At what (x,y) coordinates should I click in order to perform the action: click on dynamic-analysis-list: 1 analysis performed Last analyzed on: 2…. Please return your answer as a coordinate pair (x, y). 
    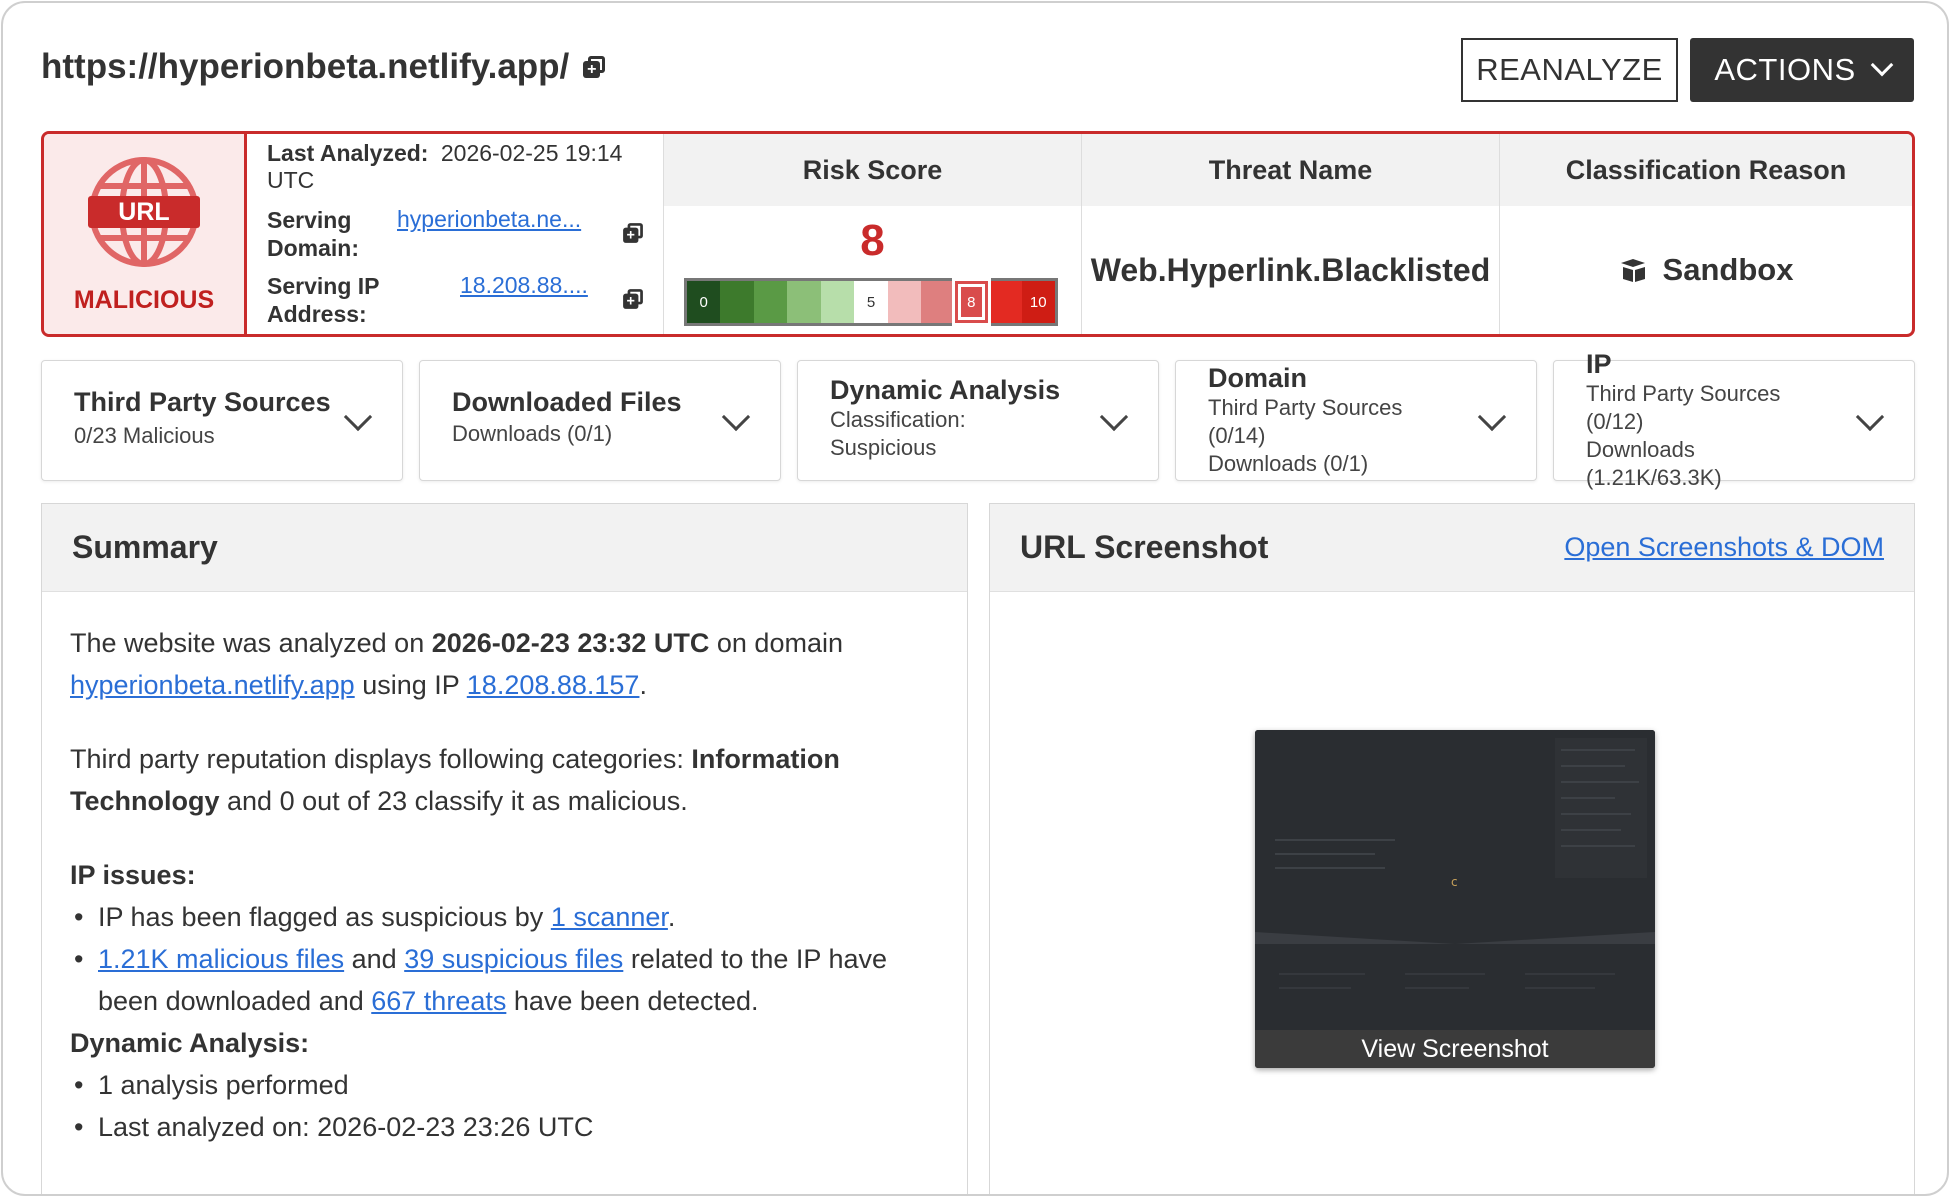
    Looking at the image, I should click on (504, 1106).